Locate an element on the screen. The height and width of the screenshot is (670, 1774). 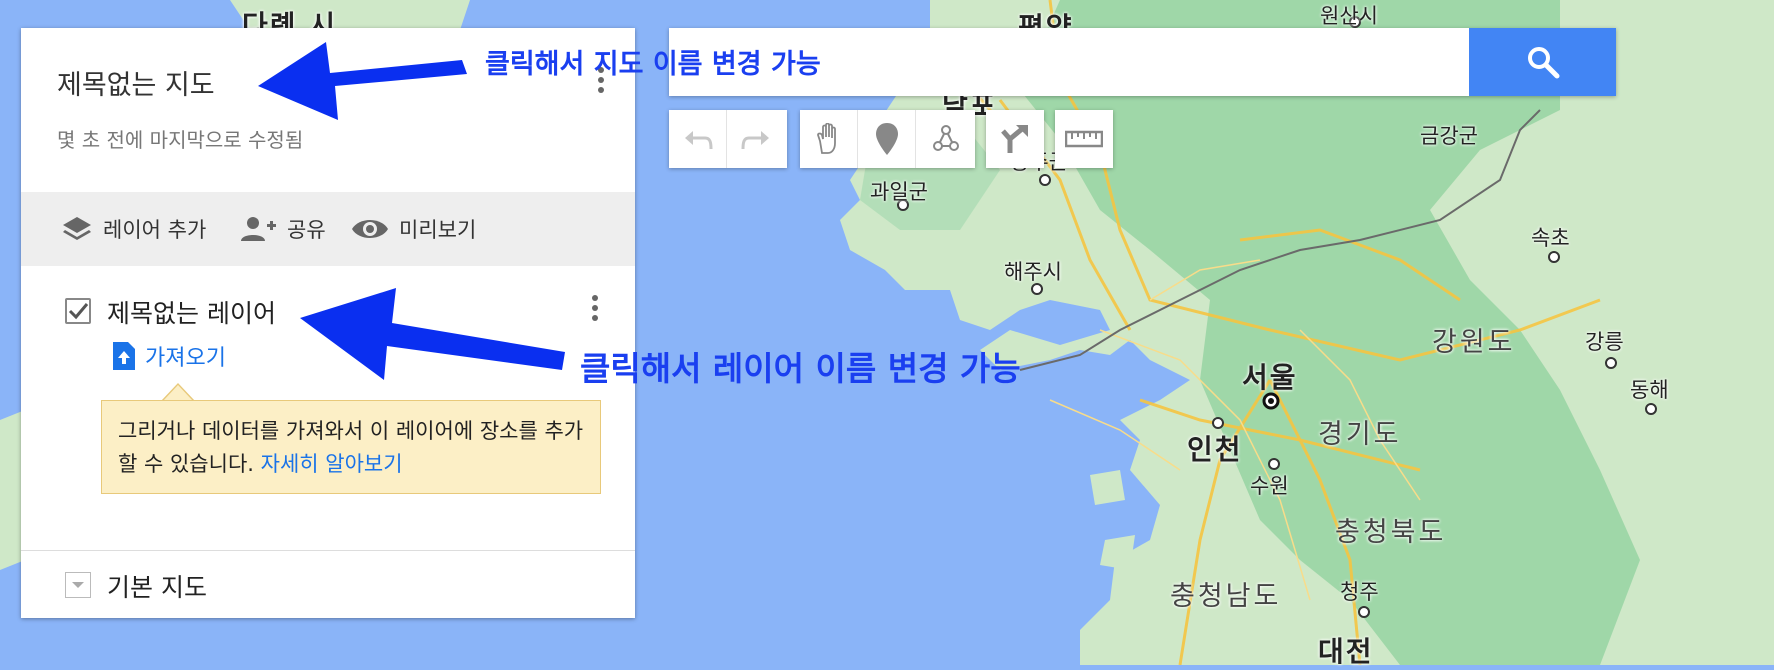
redo-button is located at coordinates (756, 139).